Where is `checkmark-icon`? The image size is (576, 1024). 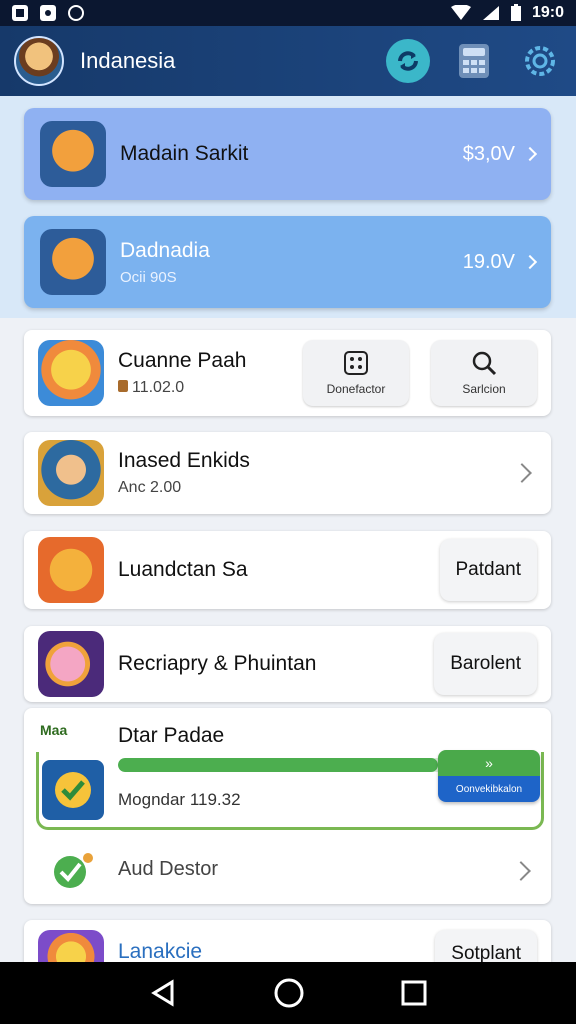 checkmark-icon is located at coordinates (73, 790).